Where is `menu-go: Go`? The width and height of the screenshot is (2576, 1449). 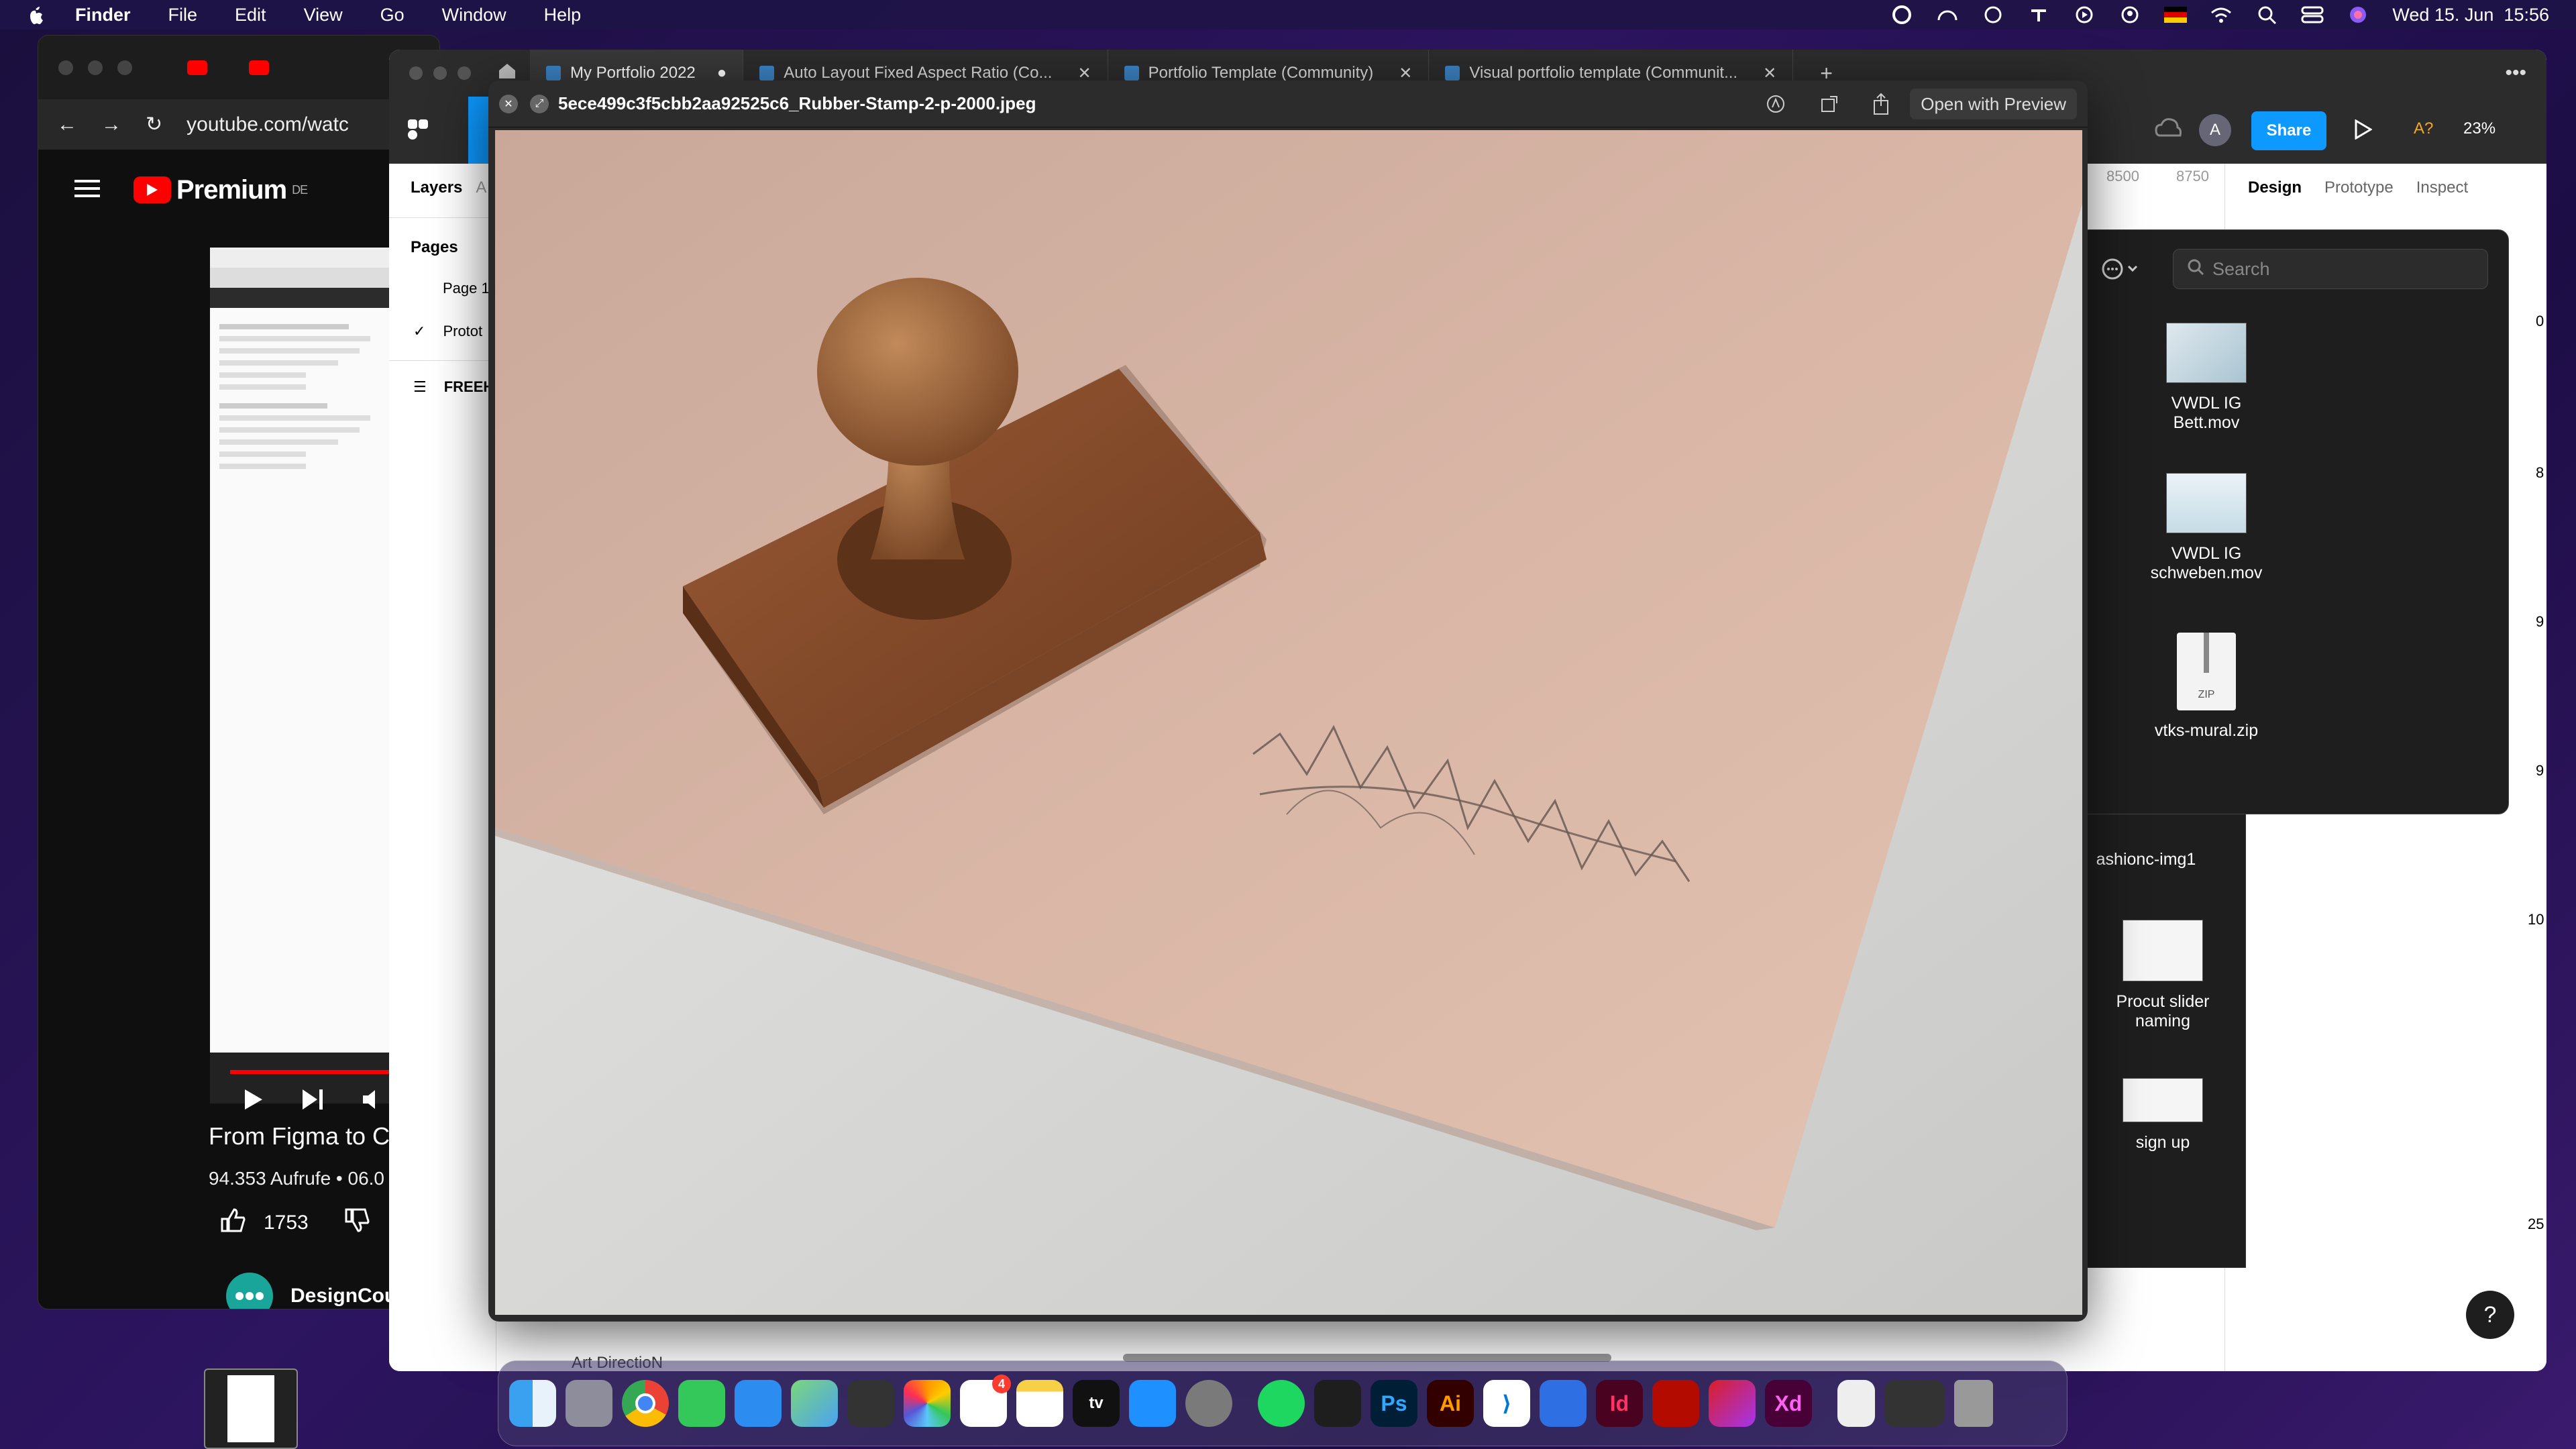 menu-go: Go is located at coordinates (392, 15).